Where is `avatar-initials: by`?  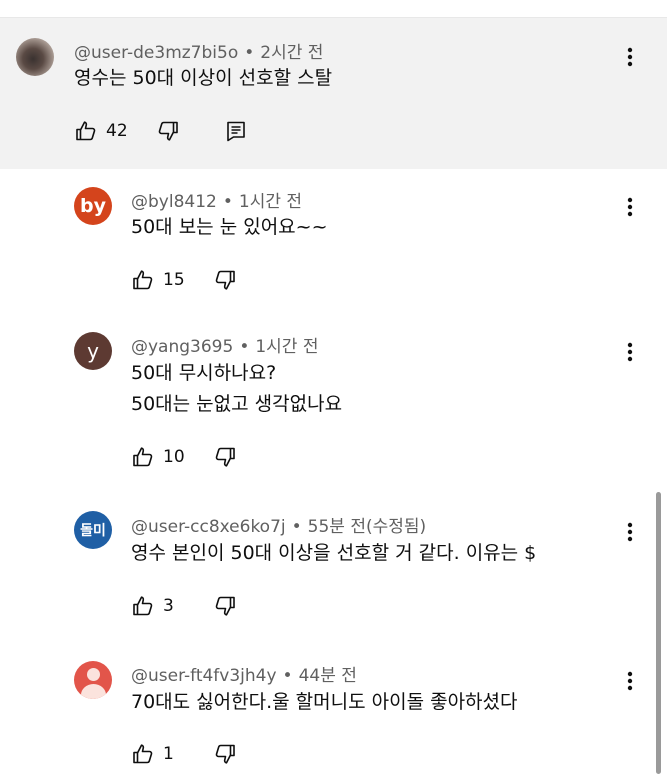
avatar-initials: by is located at coordinates (93, 206).